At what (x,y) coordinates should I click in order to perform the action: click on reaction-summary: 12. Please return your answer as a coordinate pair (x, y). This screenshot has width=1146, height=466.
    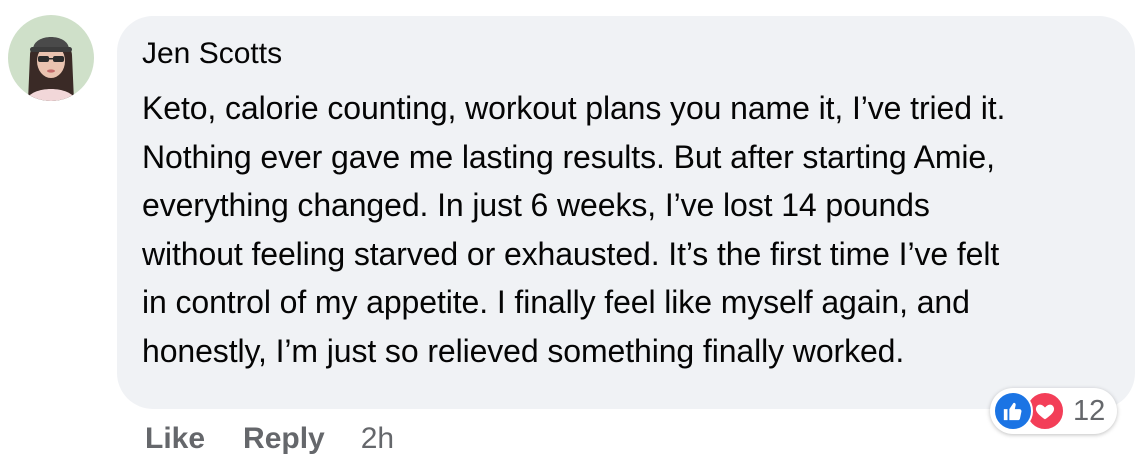
    Looking at the image, I should click on (1054, 411).